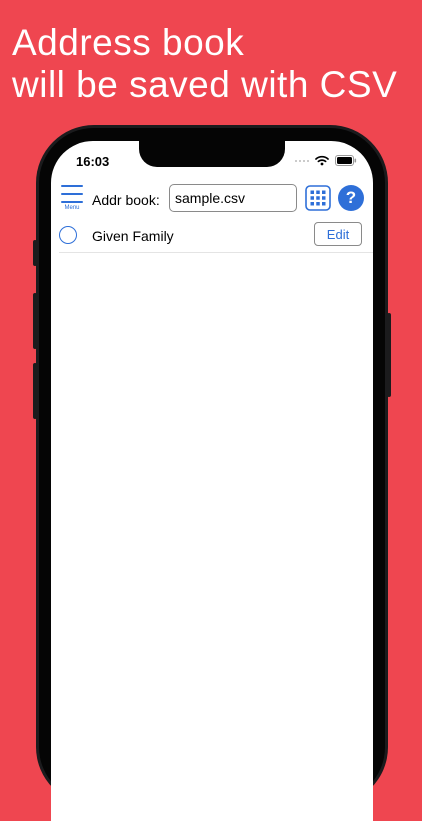  I want to click on help-button: ?, so click(351, 198).